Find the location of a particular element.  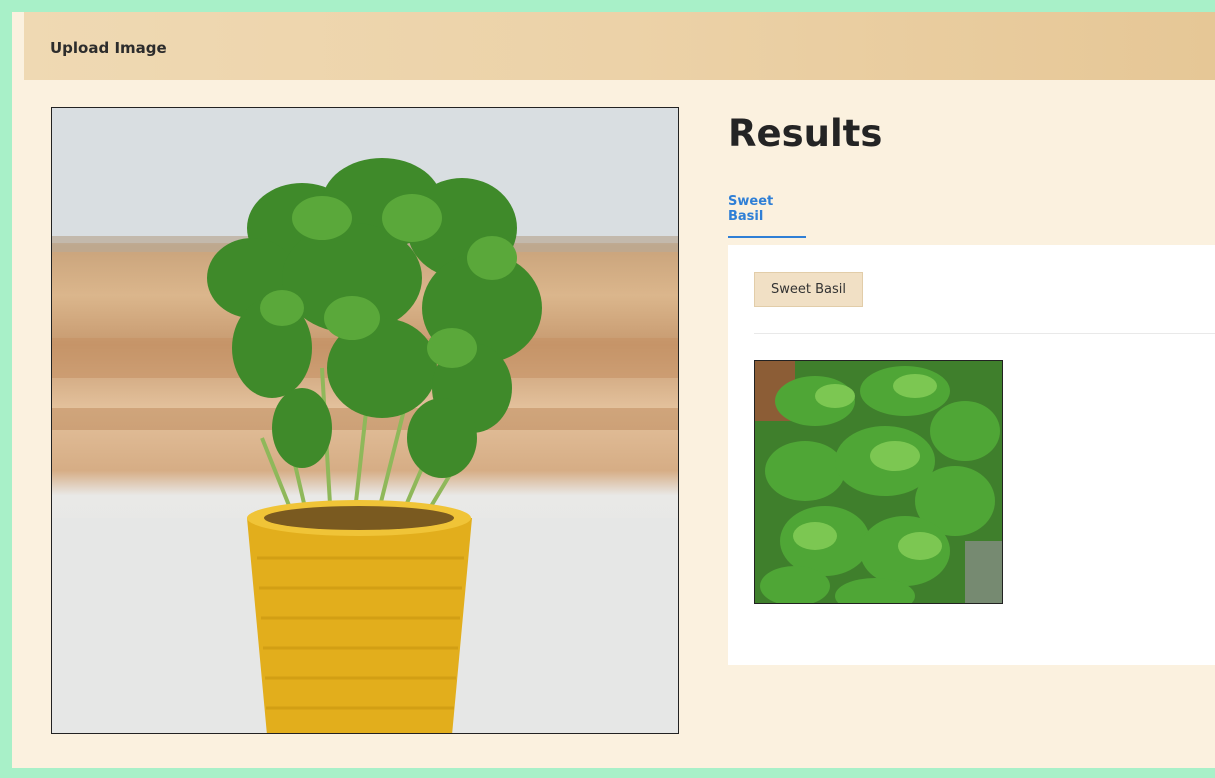

tab-sweet-basil: Sweet Basil is located at coordinates (767, 216).